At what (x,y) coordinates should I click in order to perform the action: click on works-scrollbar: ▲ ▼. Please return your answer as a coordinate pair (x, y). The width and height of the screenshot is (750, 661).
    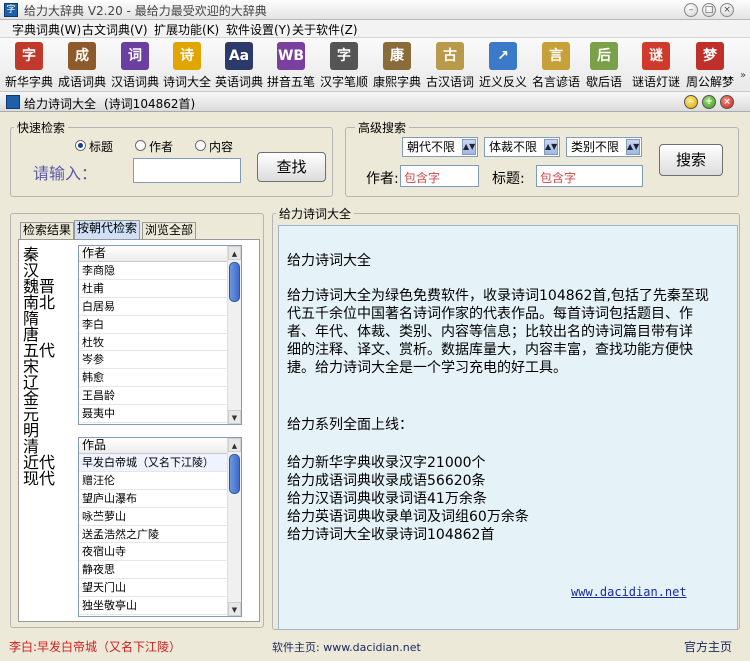
    Looking at the image, I should click on (234, 527).